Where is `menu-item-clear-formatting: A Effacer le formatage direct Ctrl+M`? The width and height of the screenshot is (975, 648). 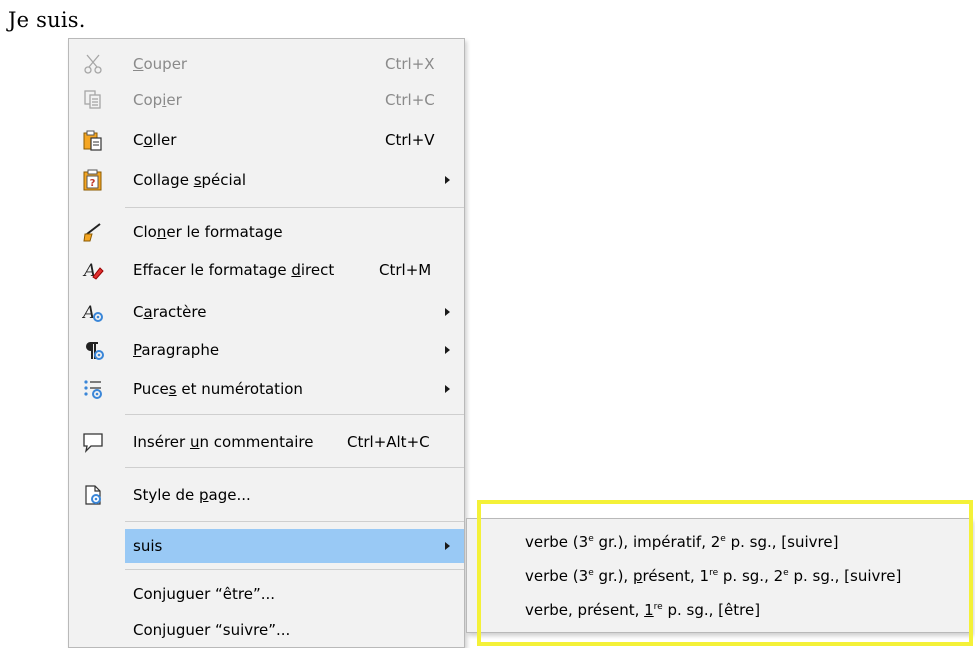
menu-item-clear-formatting: A Effacer le formatage direct Ctrl+M is located at coordinates (266, 270).